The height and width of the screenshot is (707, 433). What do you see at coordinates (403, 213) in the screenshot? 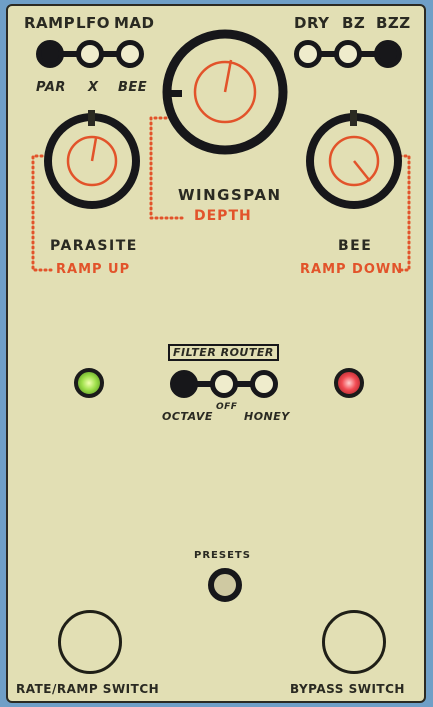
I see `ramp-down-dotted-line` at bounding box center [403, 213].